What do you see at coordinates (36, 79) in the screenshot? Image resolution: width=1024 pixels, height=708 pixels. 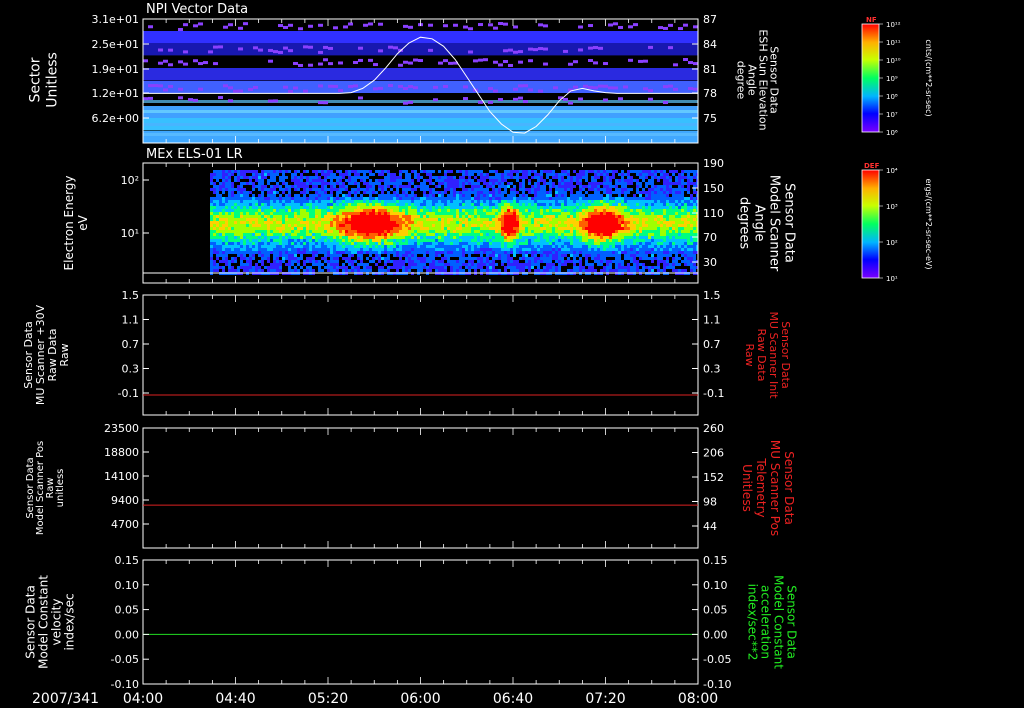 I see `axis-label-line: Sector` at bounding box center [36, 79].